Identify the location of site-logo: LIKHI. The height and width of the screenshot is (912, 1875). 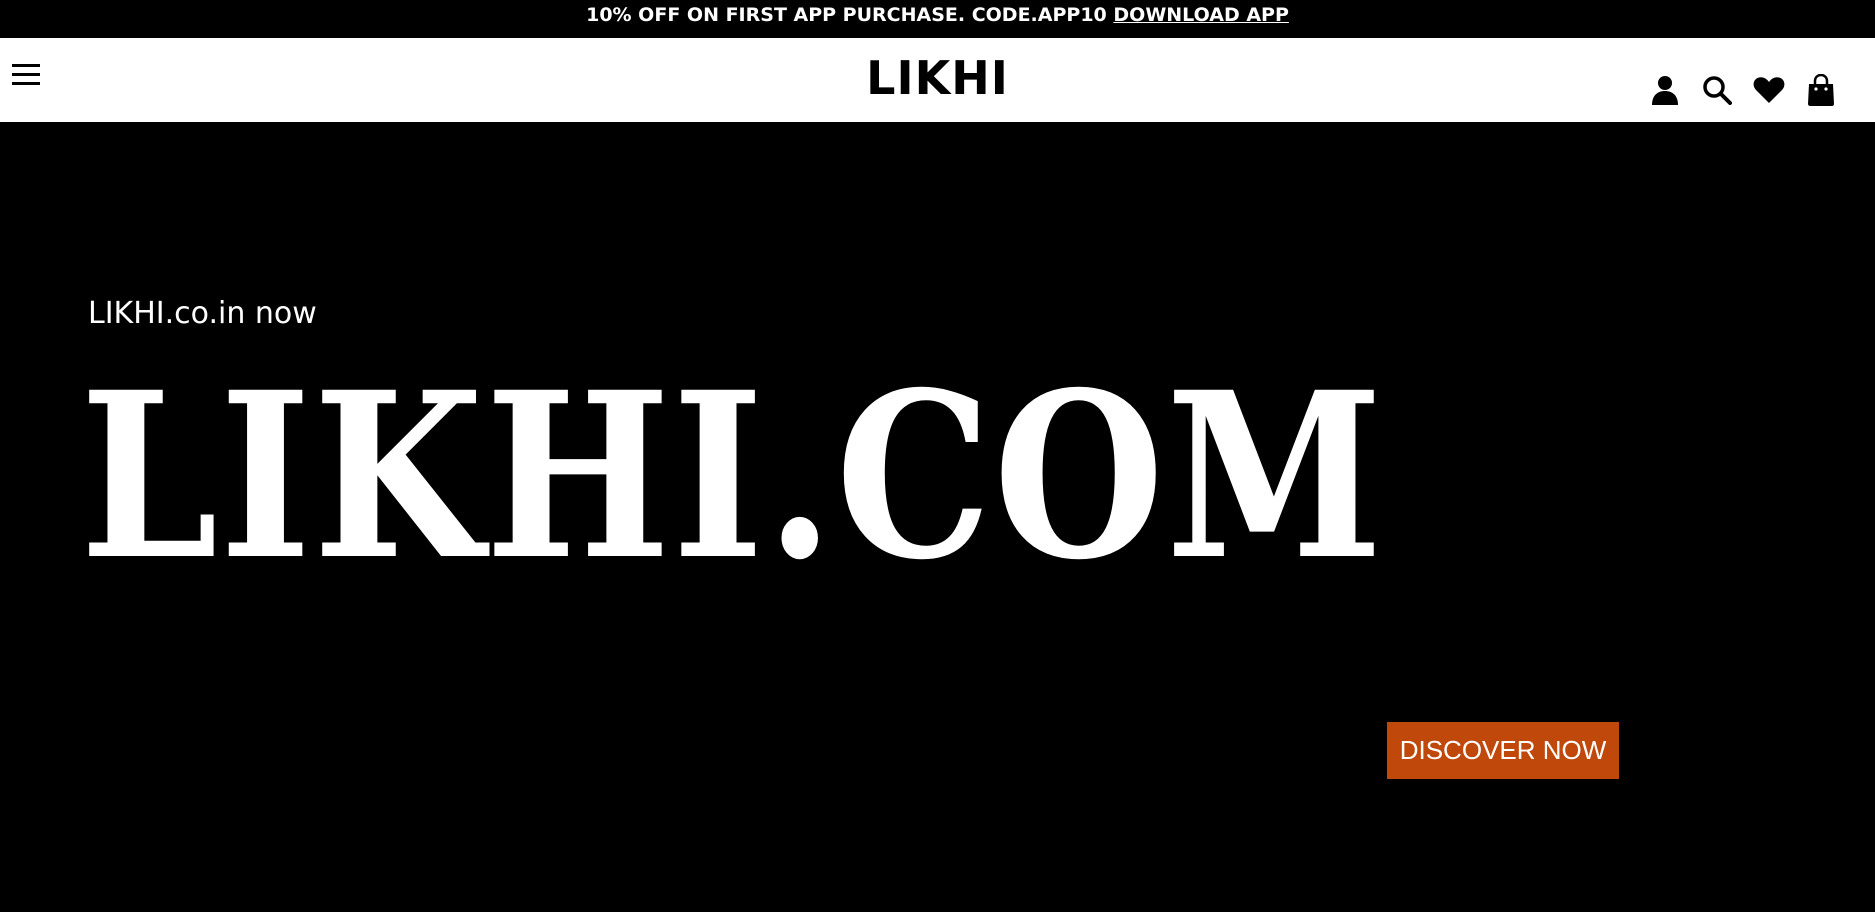
(937, 78).